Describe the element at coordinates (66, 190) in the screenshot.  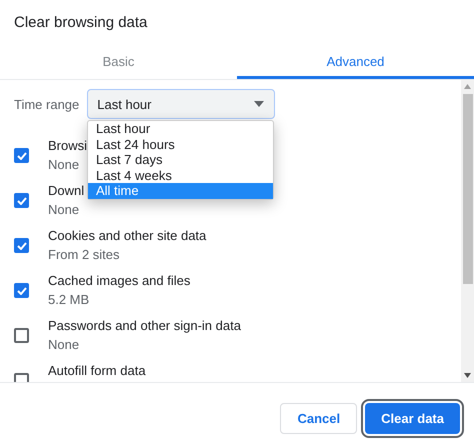
I see `item-label: Downl` at that location.